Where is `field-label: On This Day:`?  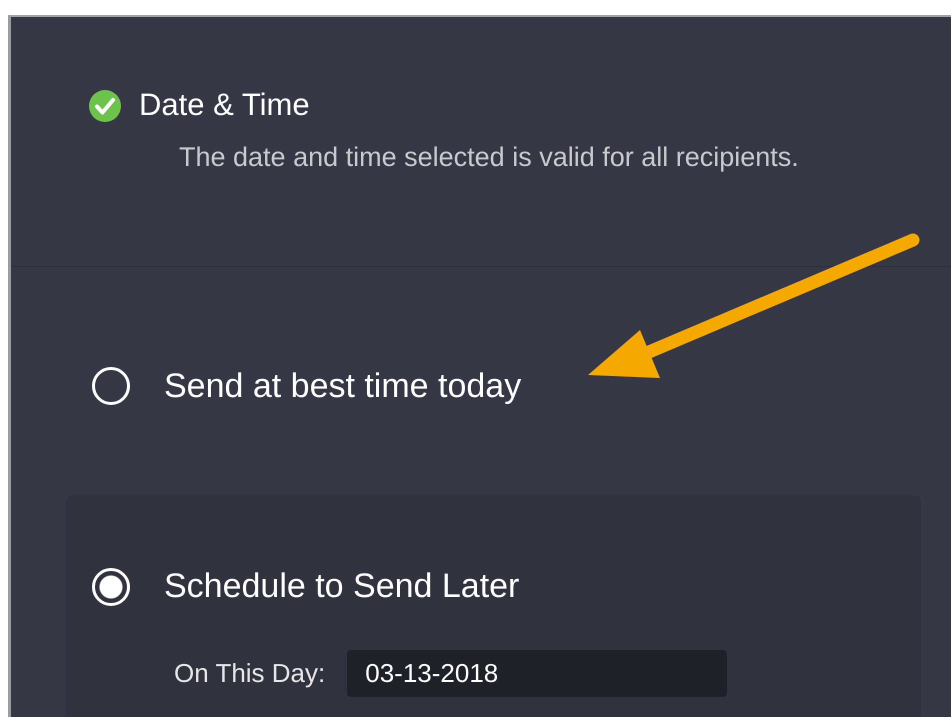
field-label: On This Day: is located at coordinates (250, 673).